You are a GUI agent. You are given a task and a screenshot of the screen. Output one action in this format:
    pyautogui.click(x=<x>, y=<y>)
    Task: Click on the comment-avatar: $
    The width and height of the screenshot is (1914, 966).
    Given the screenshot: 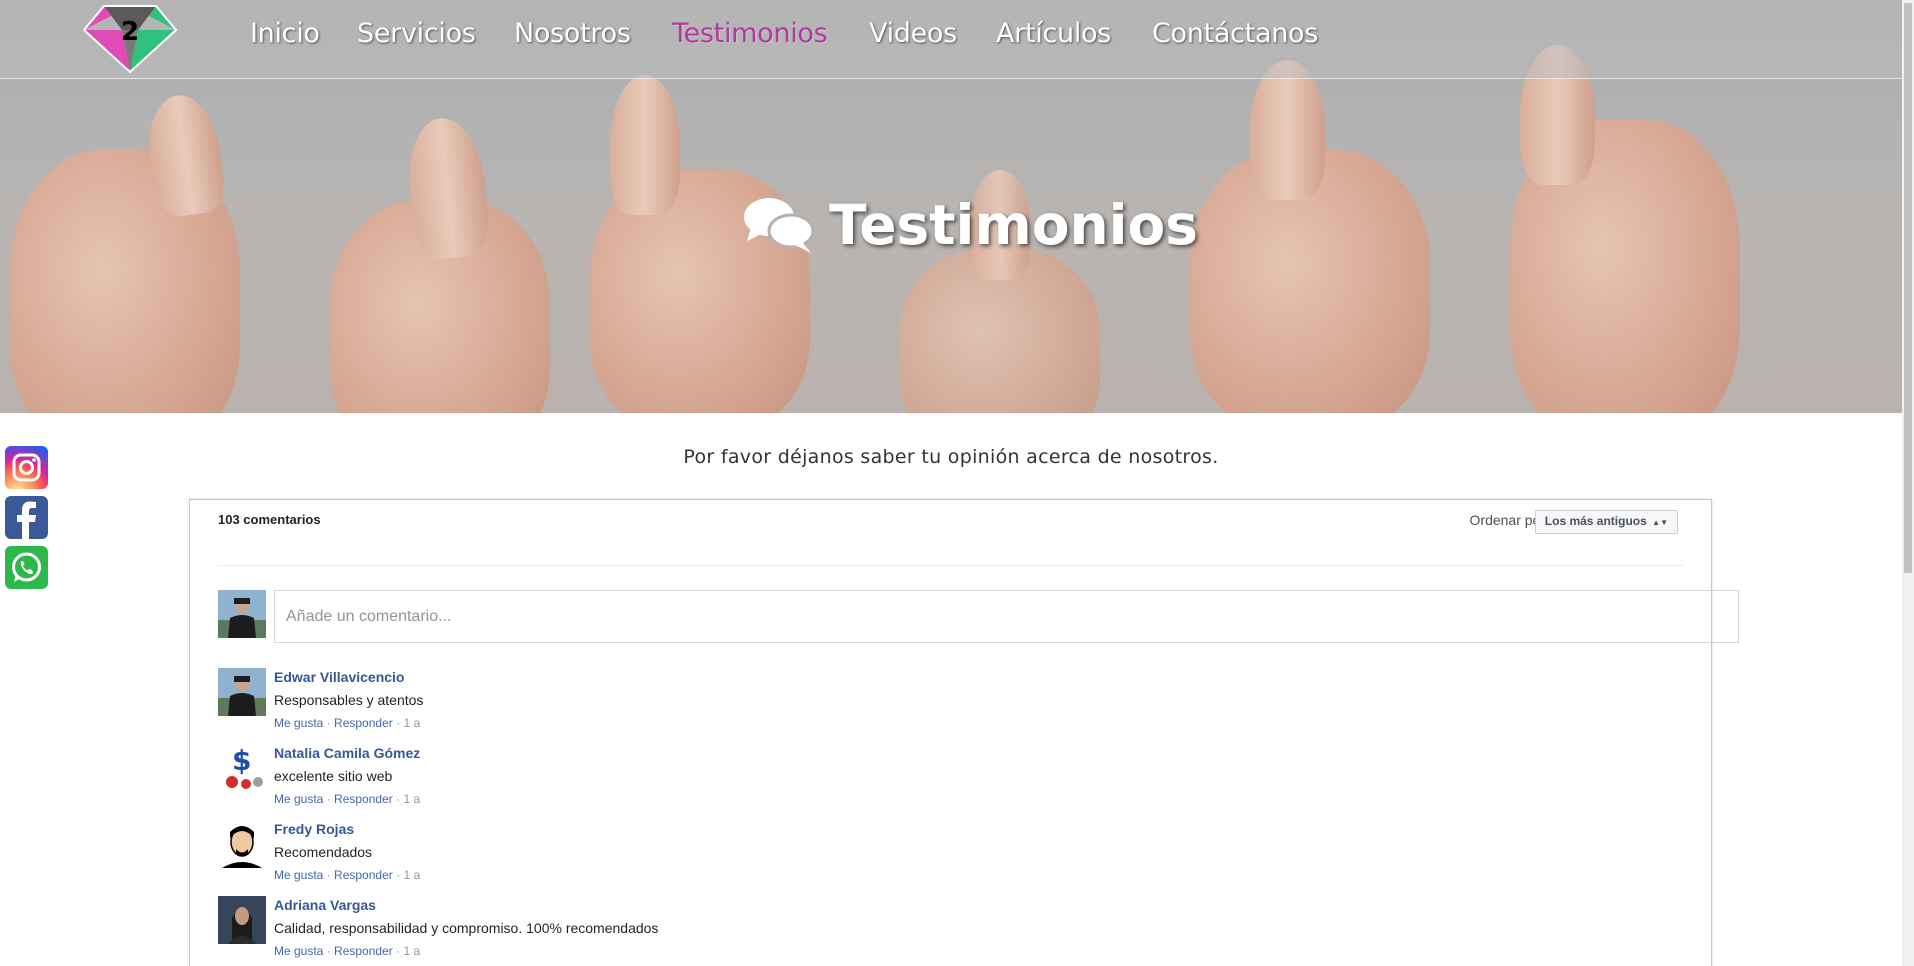 What is the action you would take?
    pyautogui.click(x=242, y=768)
    